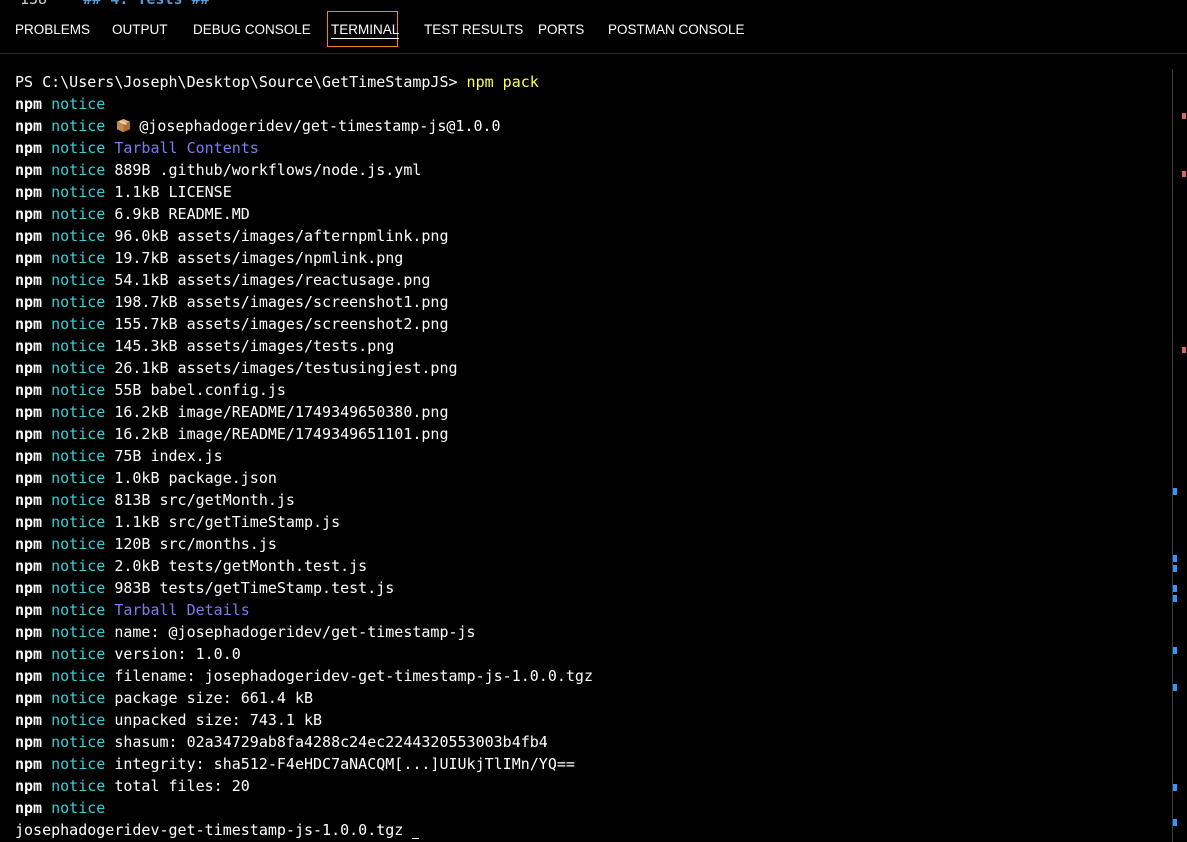  I want to click on tab-ports: PORTS, so click(561, 29).